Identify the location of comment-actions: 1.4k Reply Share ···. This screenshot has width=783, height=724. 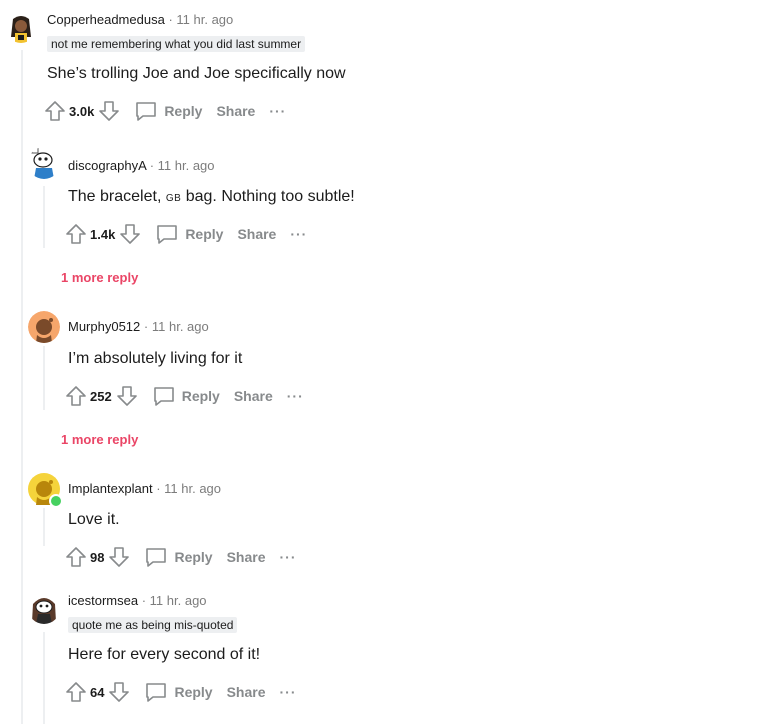
(186, 234).